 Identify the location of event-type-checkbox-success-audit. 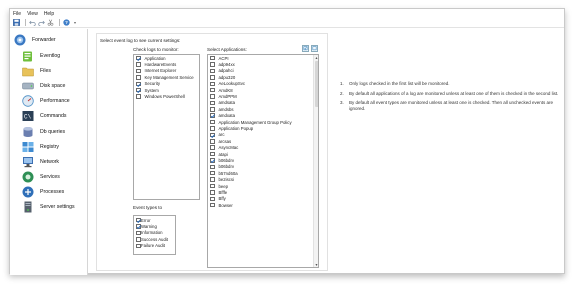
(138, 239).